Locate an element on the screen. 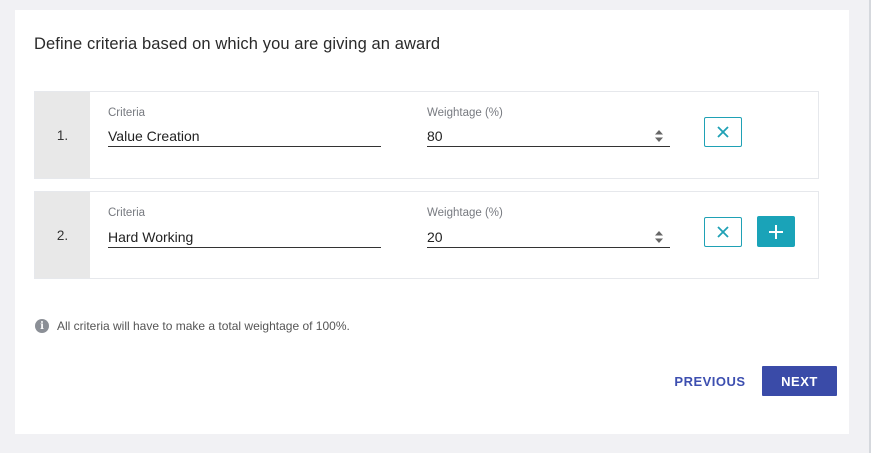 The image size is (871, 453). add-criteria-button is located at coordinates (776, 231).